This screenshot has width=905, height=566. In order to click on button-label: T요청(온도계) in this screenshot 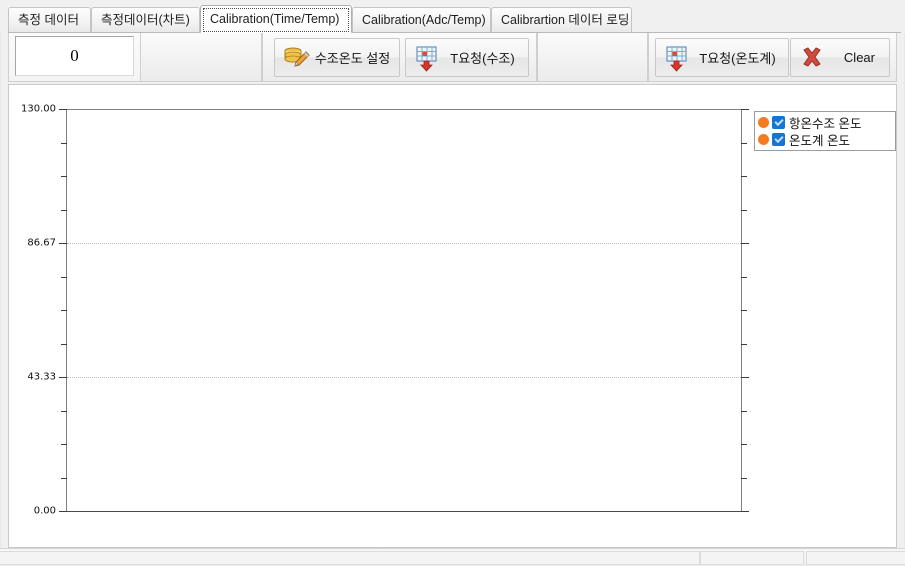, I will do `click(737, 58)`.